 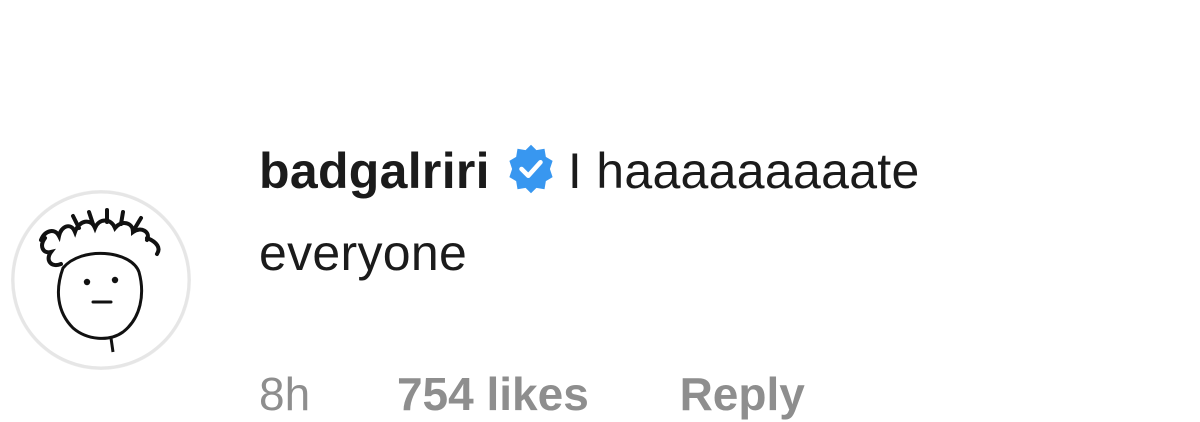 What do you see at coordinates (374, 171) in the screenshot?
I see `username-link: badgalriri` at bounding box center [374, 171].